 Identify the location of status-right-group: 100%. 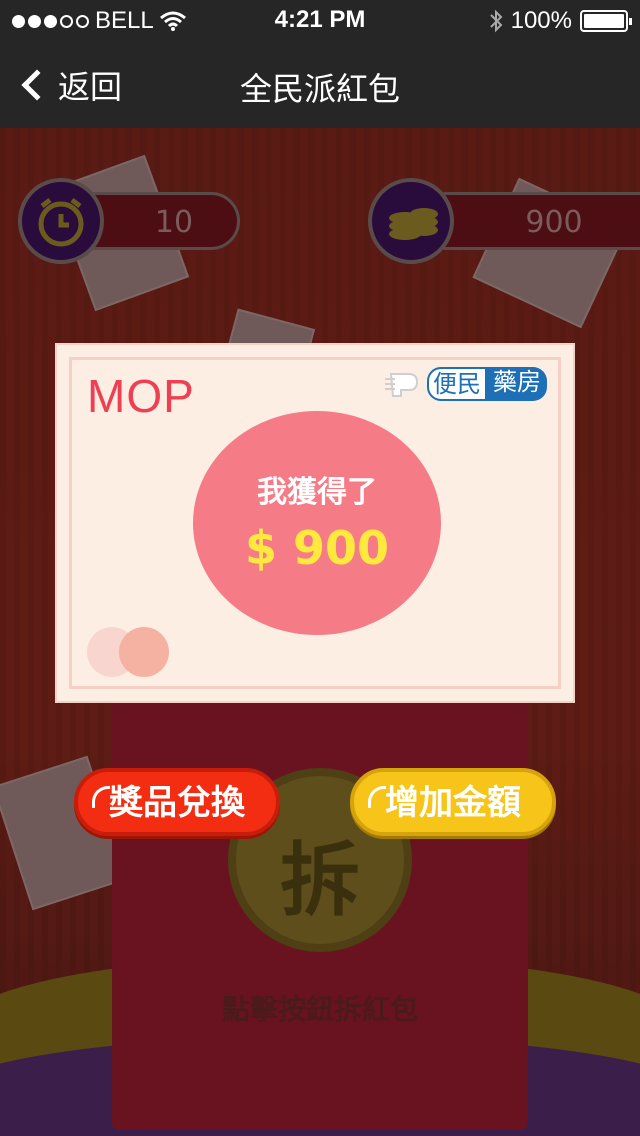
(560, 21).